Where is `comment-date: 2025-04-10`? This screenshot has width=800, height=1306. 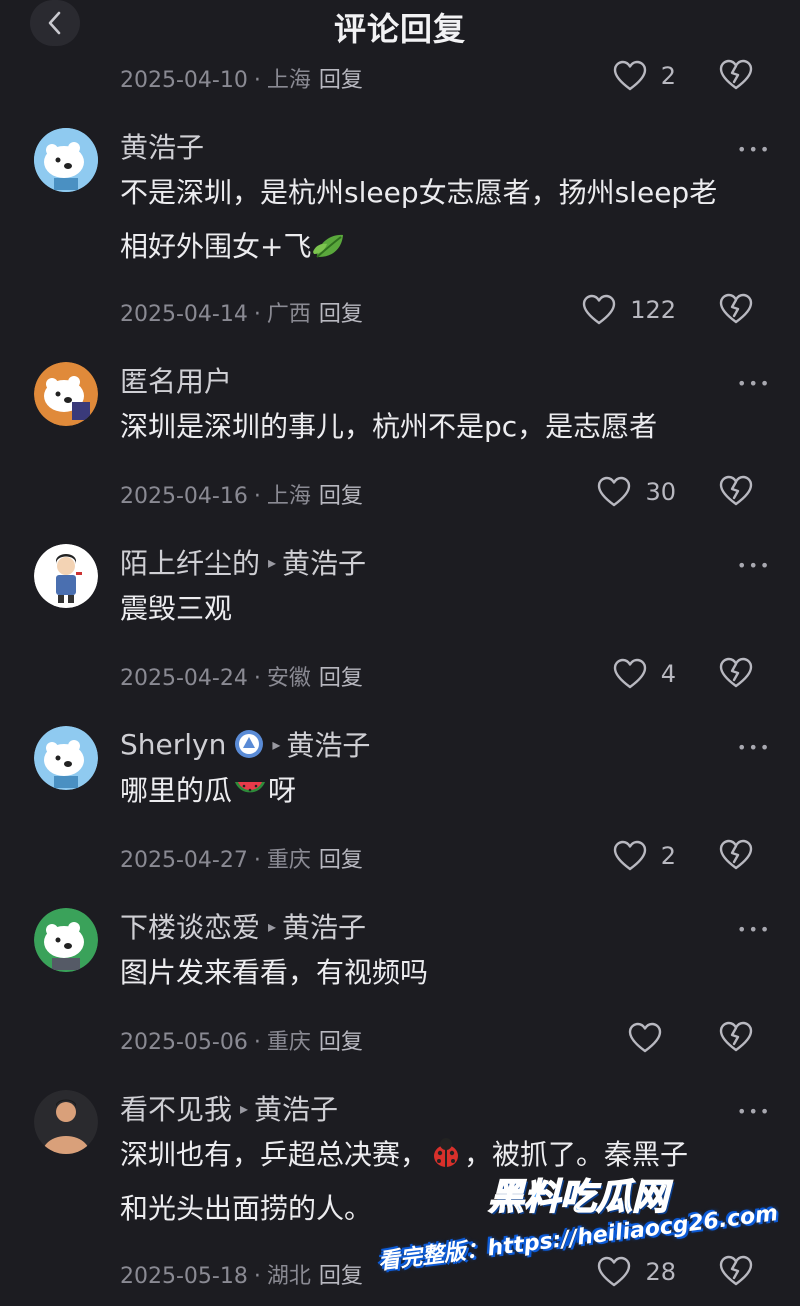
comment-date: 2025-04-10 is located at coordinates (184, 80).